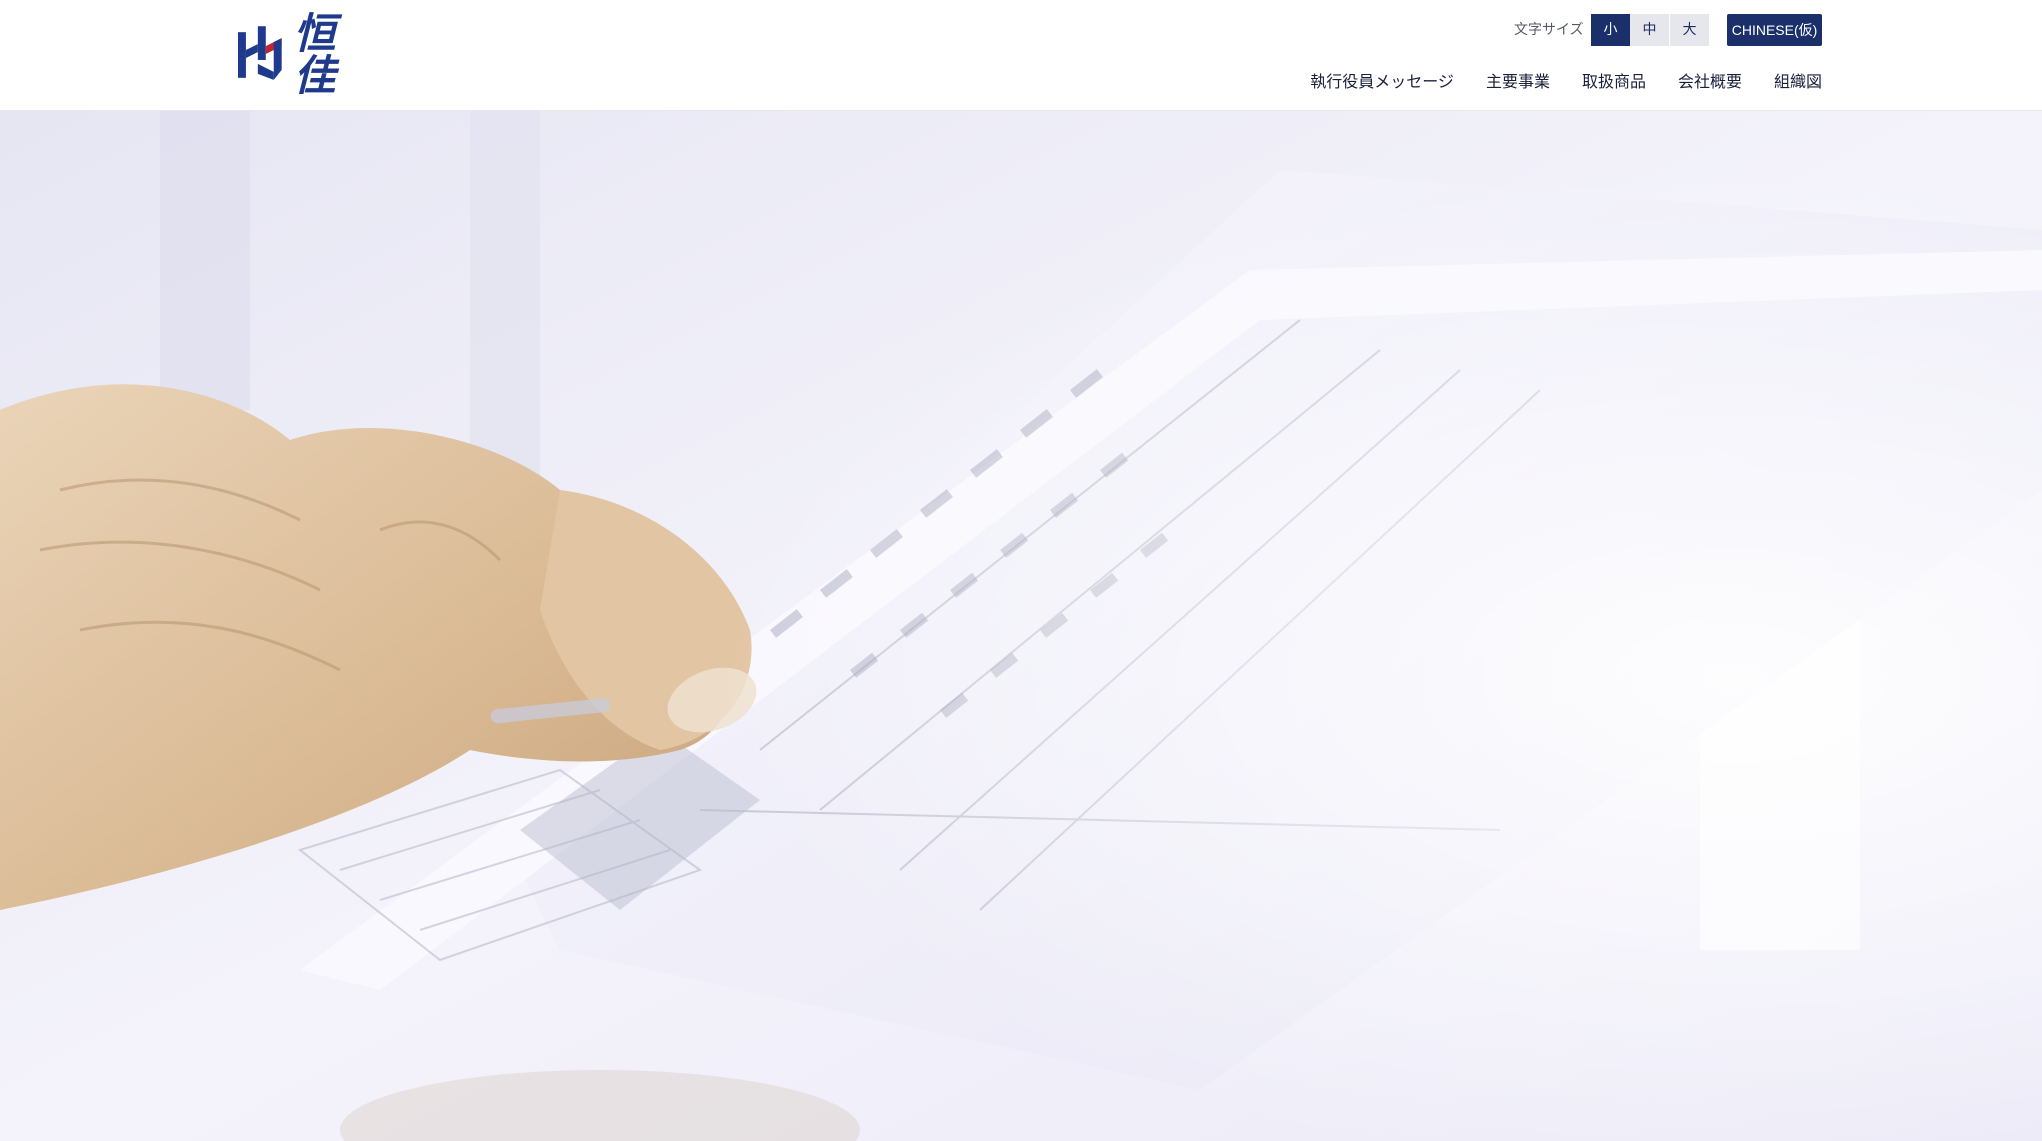 This screenshot has height=1141, width=2042. Describe the element at coordinates (1518, 82) in the screenshot. I see `nav-item-main-business: 主要事業` at that location.